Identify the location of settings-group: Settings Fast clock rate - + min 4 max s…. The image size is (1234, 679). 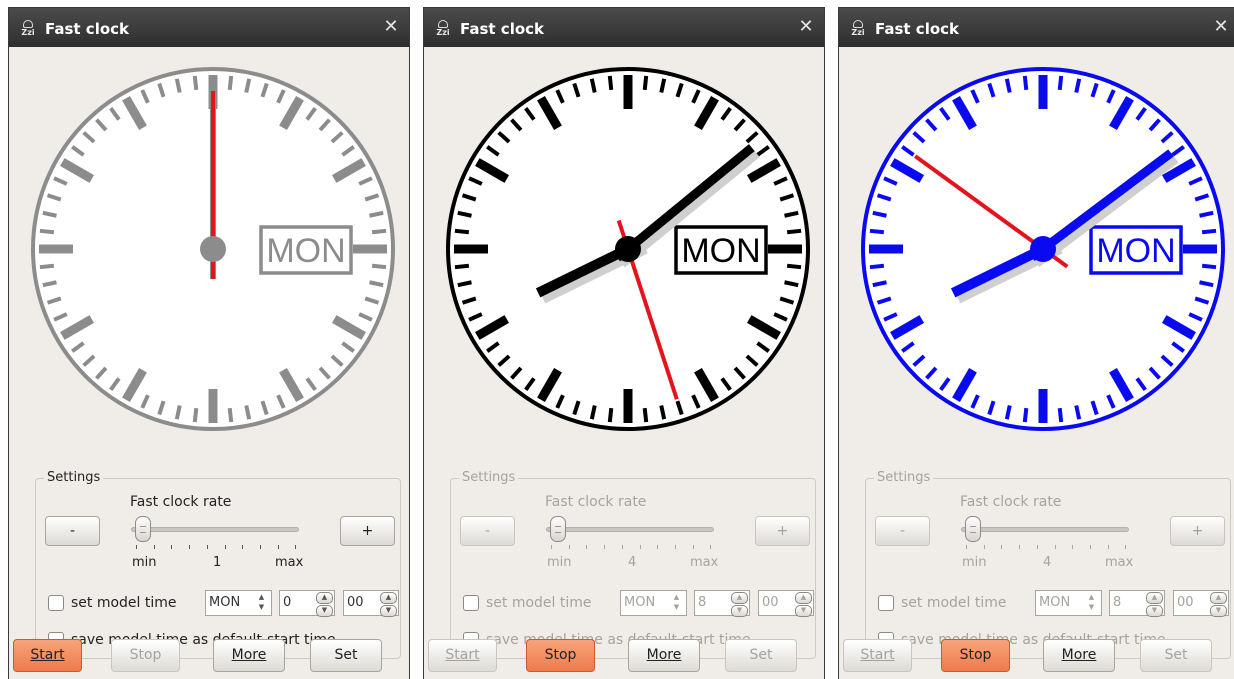
(1048, 564).